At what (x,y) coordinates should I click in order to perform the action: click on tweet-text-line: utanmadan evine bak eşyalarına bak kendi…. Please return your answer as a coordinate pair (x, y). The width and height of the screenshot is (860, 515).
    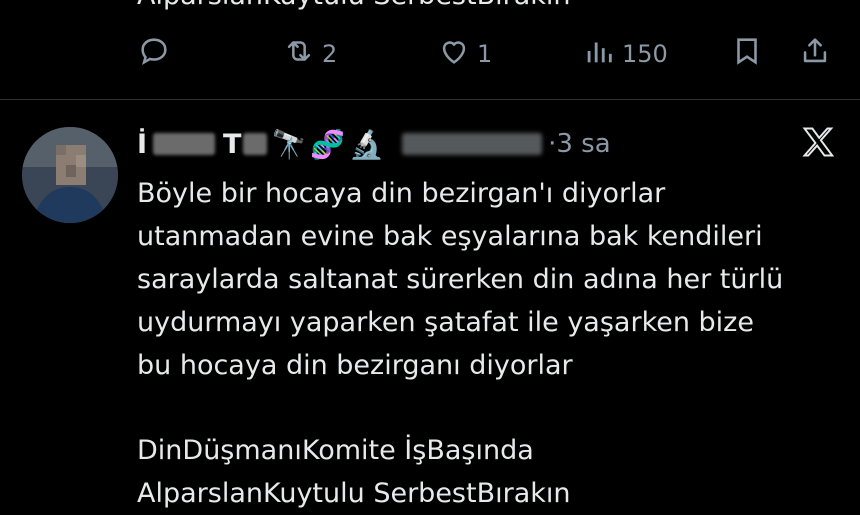
    Looking at the image, I should click on (450, 236).